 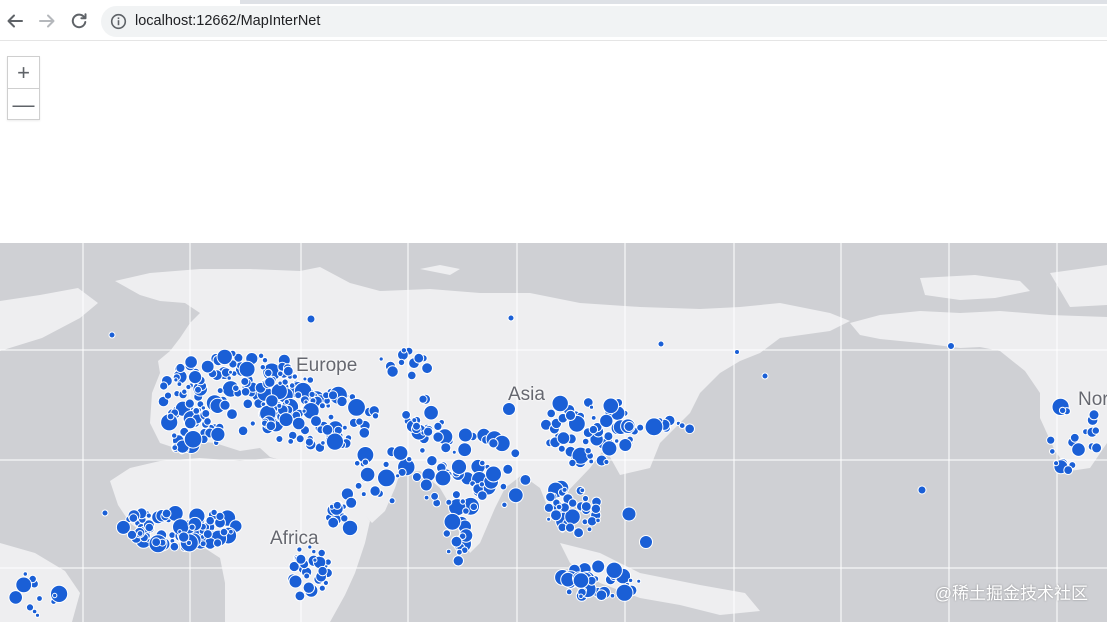 I want to click on zoom-out-button: —, so click(x=23, y=104).